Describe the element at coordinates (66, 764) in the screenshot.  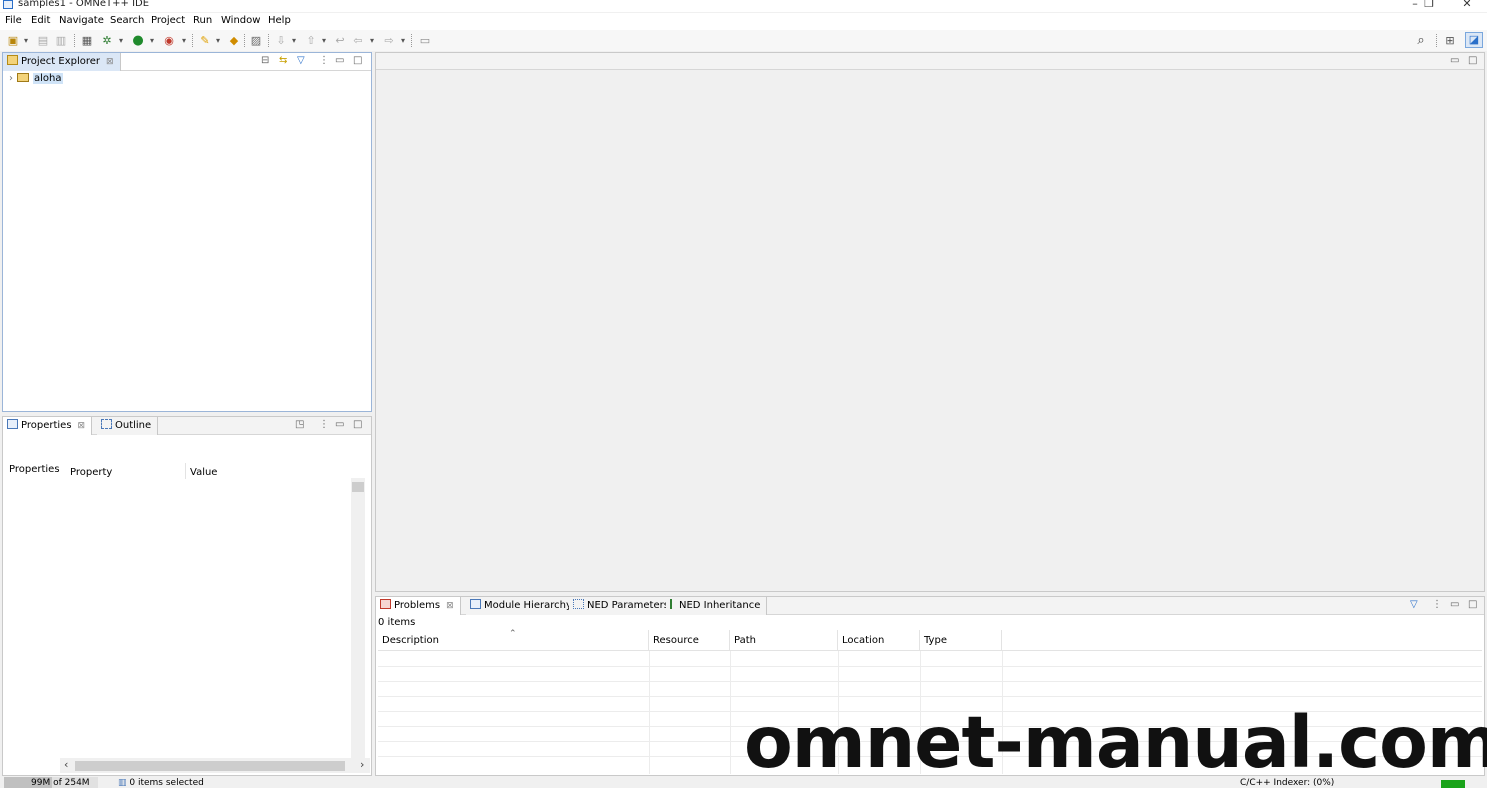
I see `scroll-left-icon: ‹` at that location.